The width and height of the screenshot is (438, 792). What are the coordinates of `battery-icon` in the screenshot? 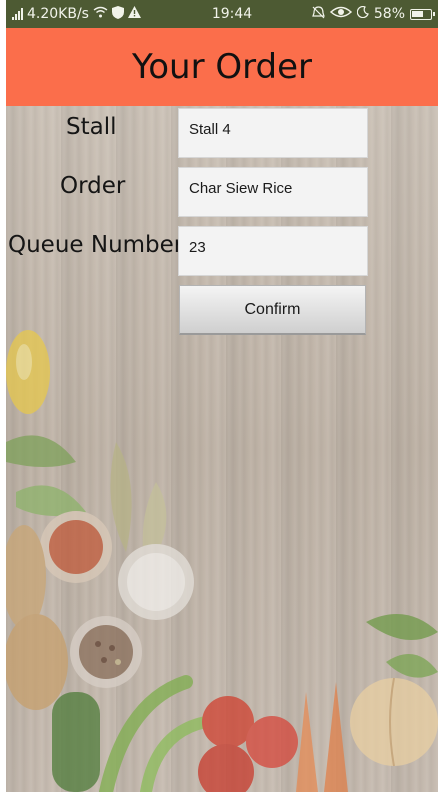 It's located at (422, 14).